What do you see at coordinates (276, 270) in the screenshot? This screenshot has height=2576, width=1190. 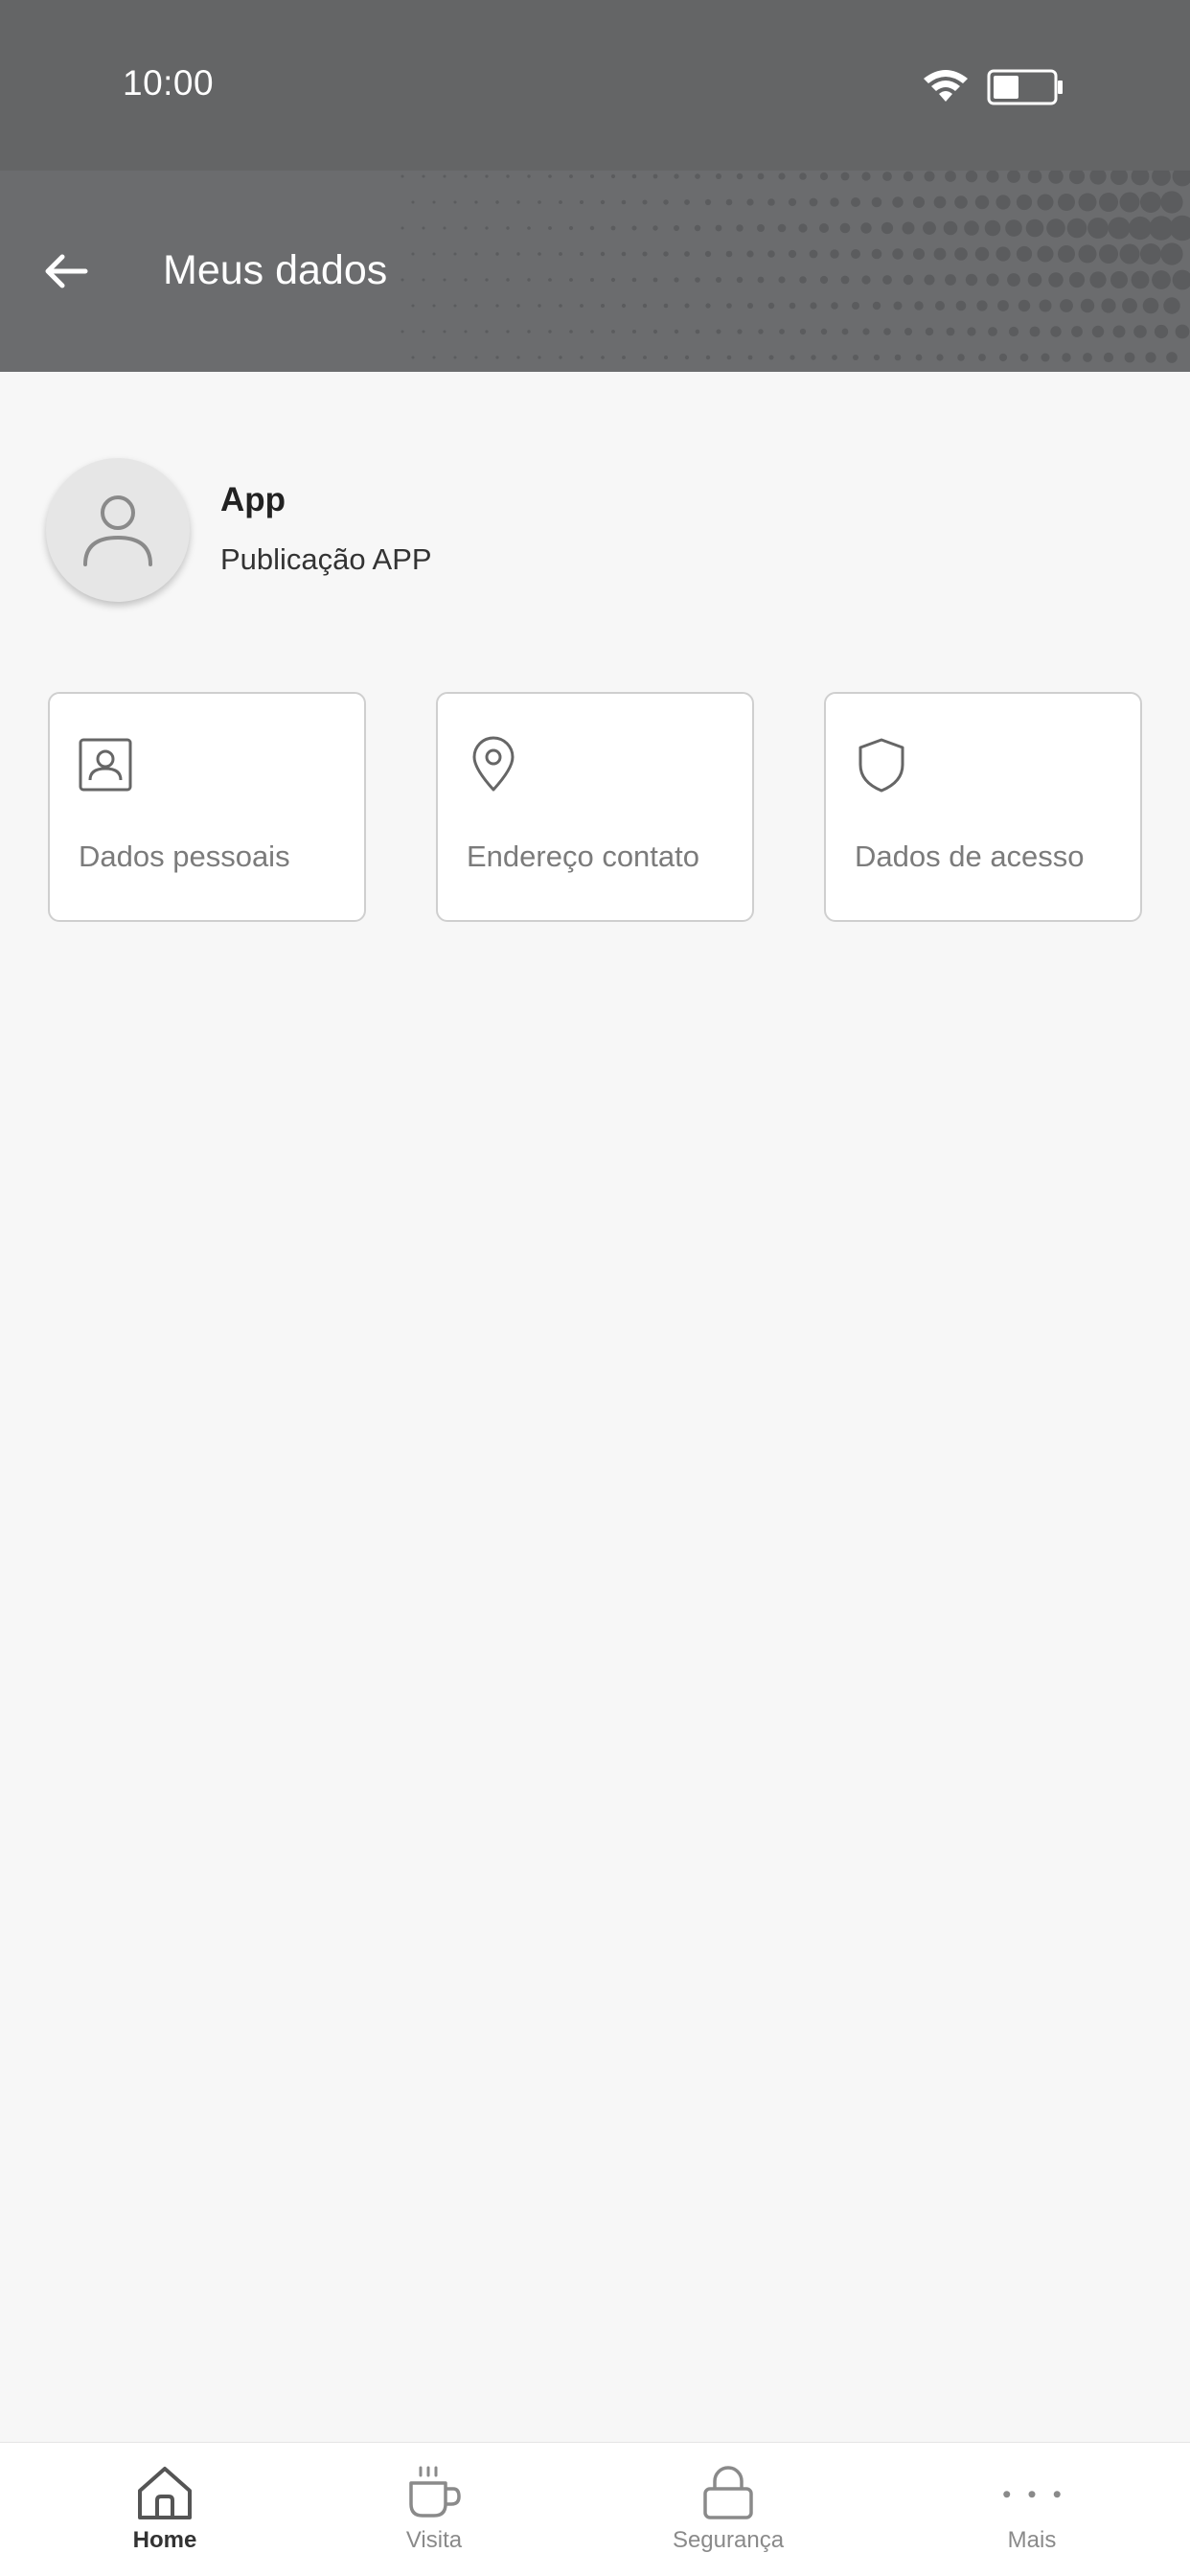 I see `page-title: Meus dados` at bounding box center [276, 270].